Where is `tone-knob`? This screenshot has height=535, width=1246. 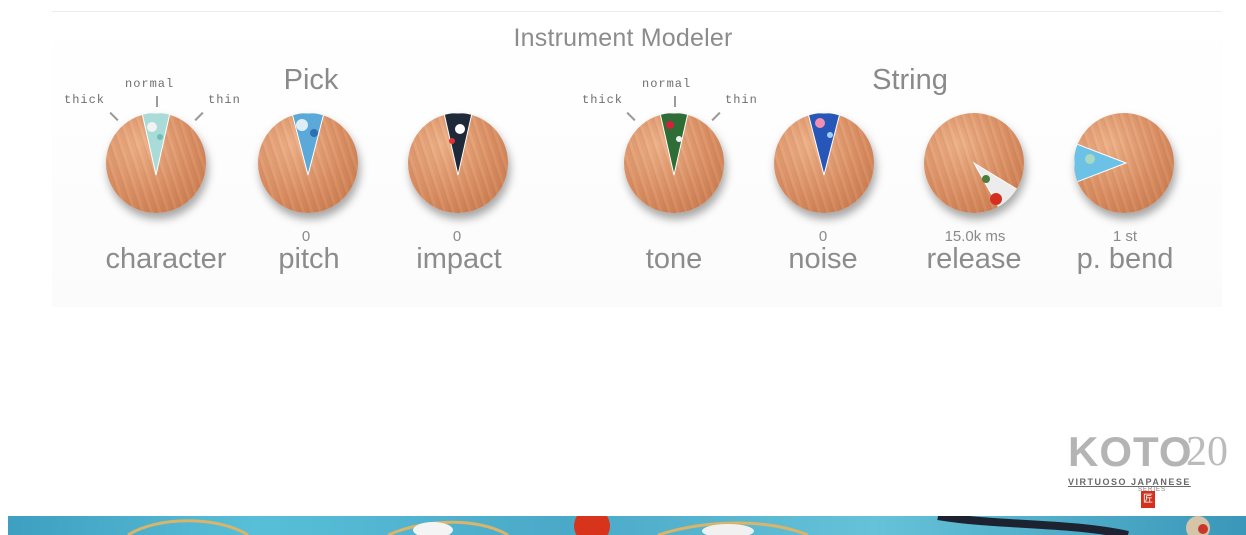
tone-knob is located at coordinates (674, 163).